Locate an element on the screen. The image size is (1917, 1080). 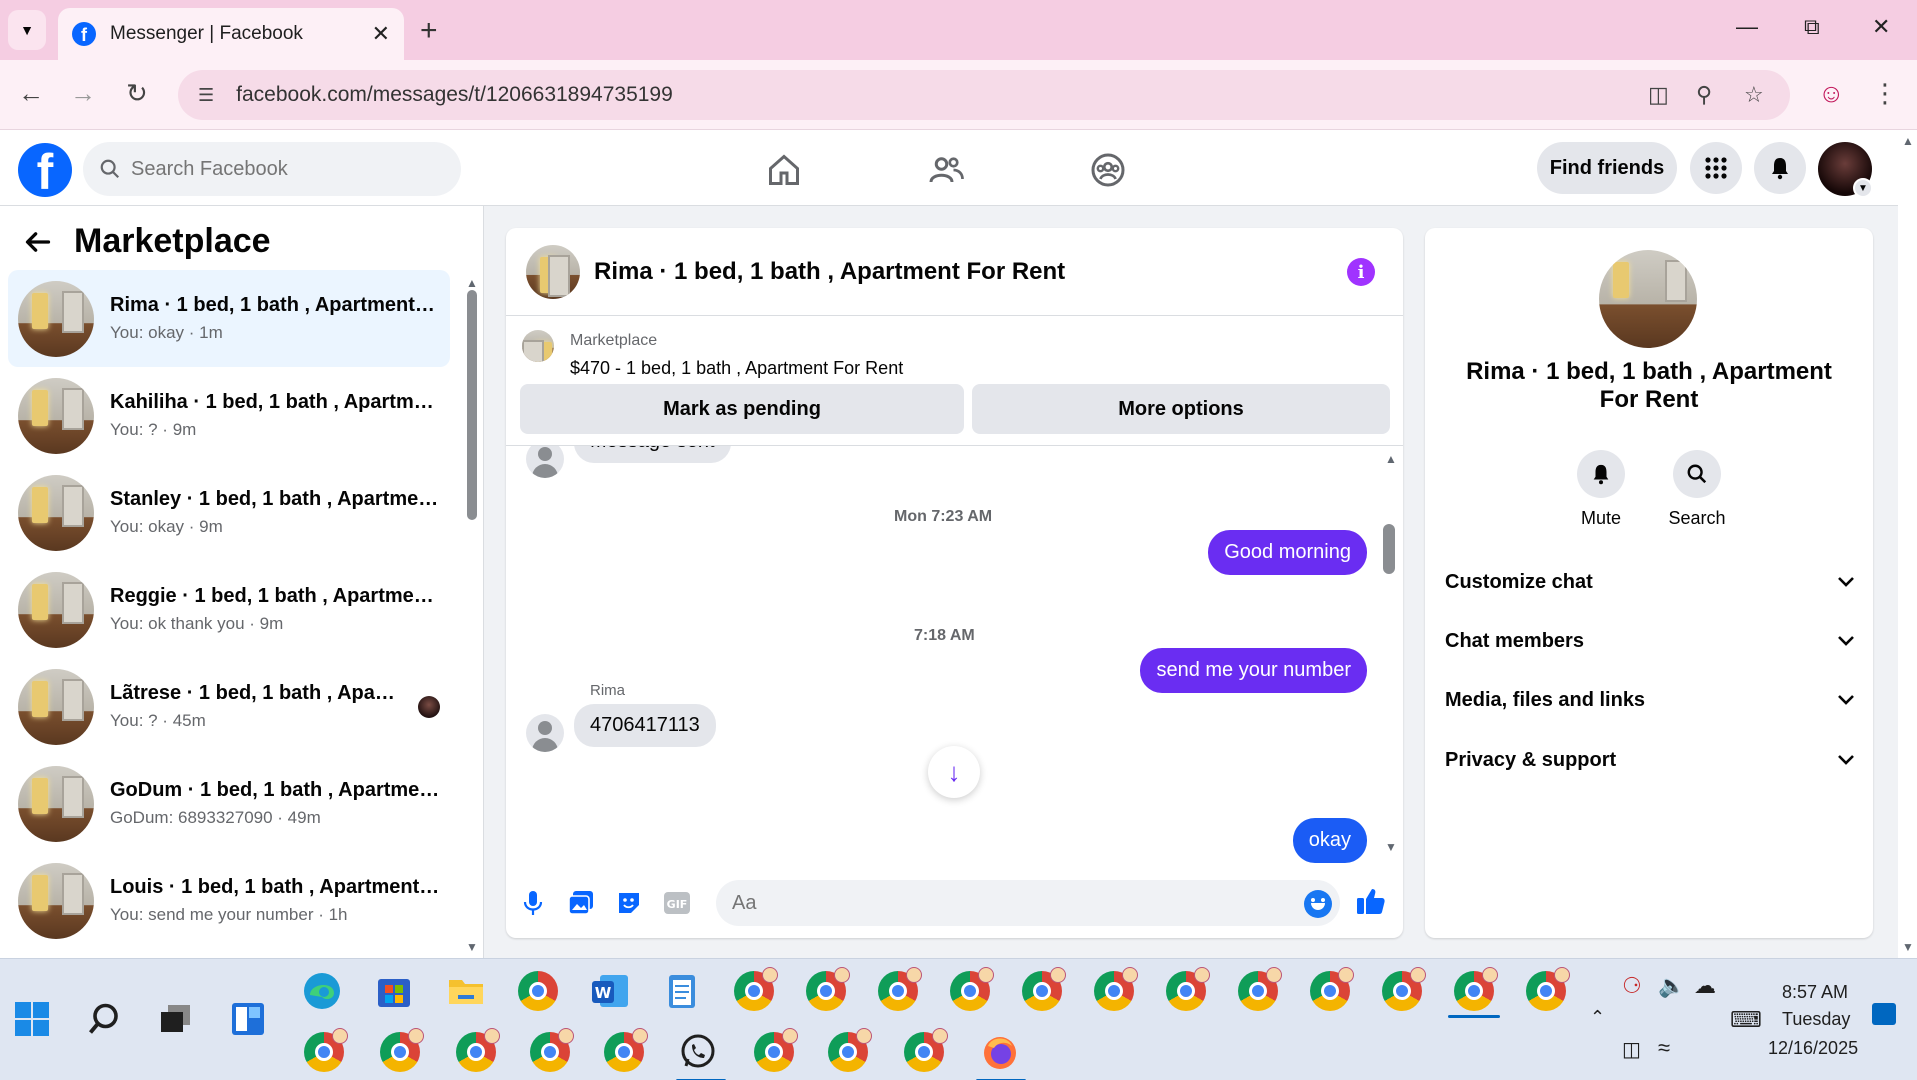
notepad-icon is located at coordinates (682, 991).